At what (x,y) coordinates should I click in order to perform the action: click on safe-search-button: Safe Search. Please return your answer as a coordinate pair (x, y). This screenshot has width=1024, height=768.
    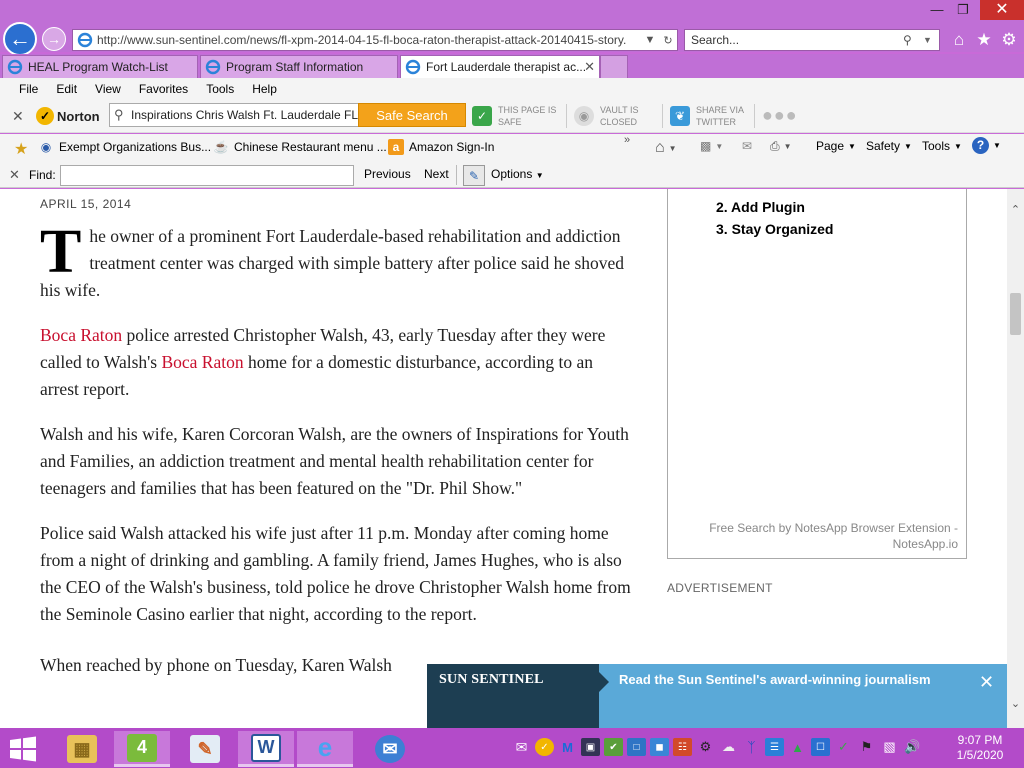
    Looking at the image, I should click on (412, 115).